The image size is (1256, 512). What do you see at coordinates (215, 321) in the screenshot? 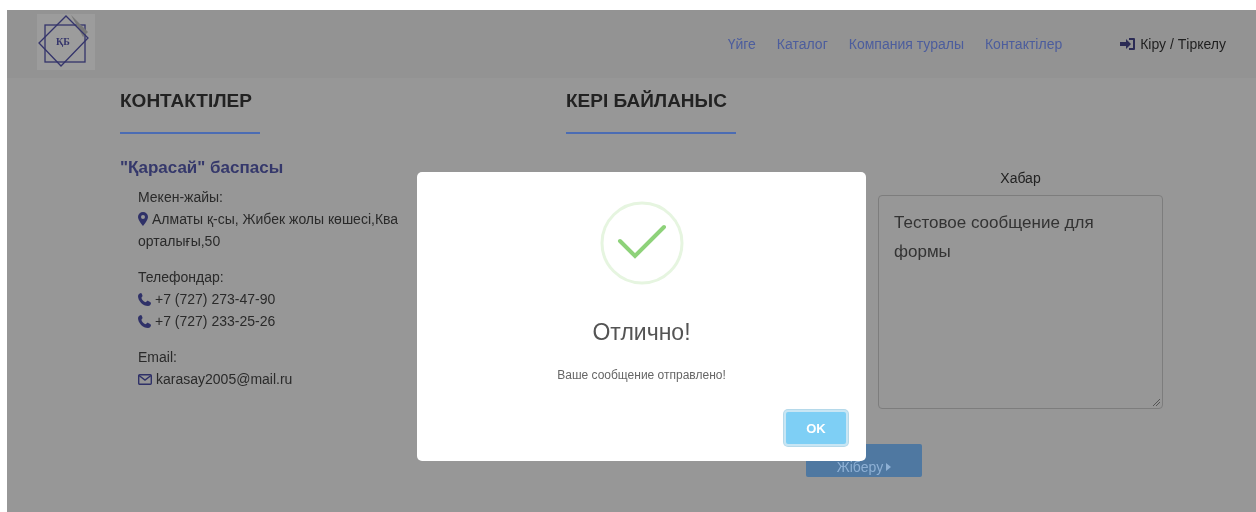
I see `phone-number: +7 (727) 233-25-26` at bounding box center [215, 321].